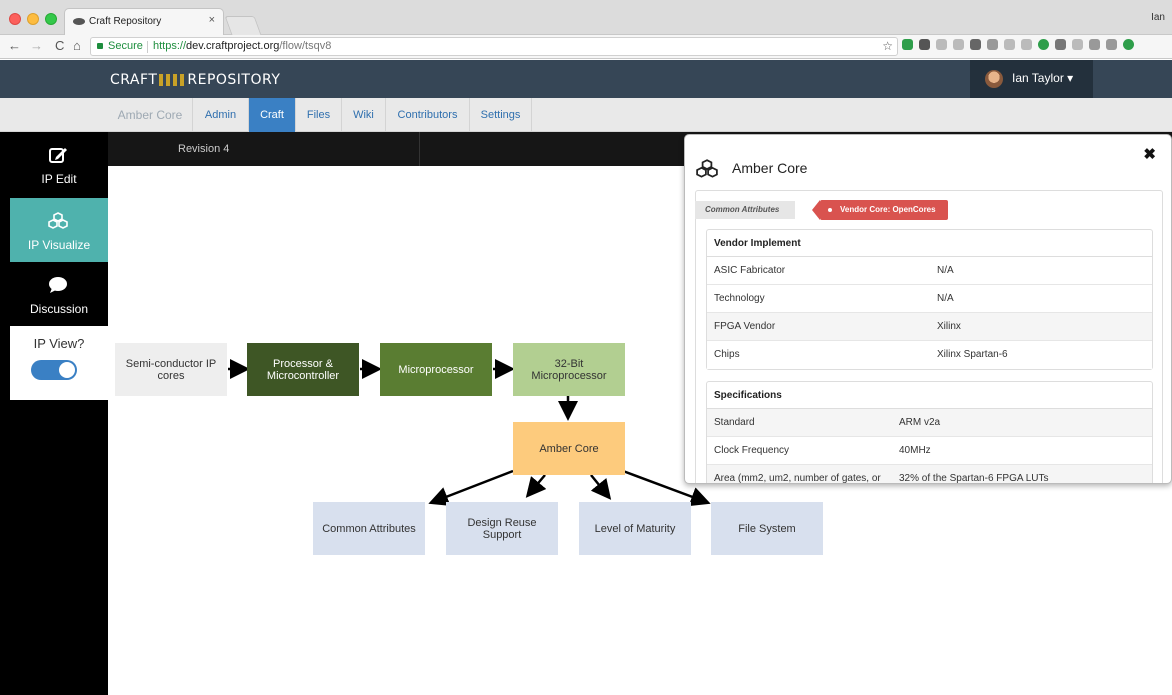 The width and height of the screenshot is (1172, 695). Describe the element at coordinates (797, 478) in the screenshot. I see `row-key: Area (mm2, um2, number of gates, or` at that location.